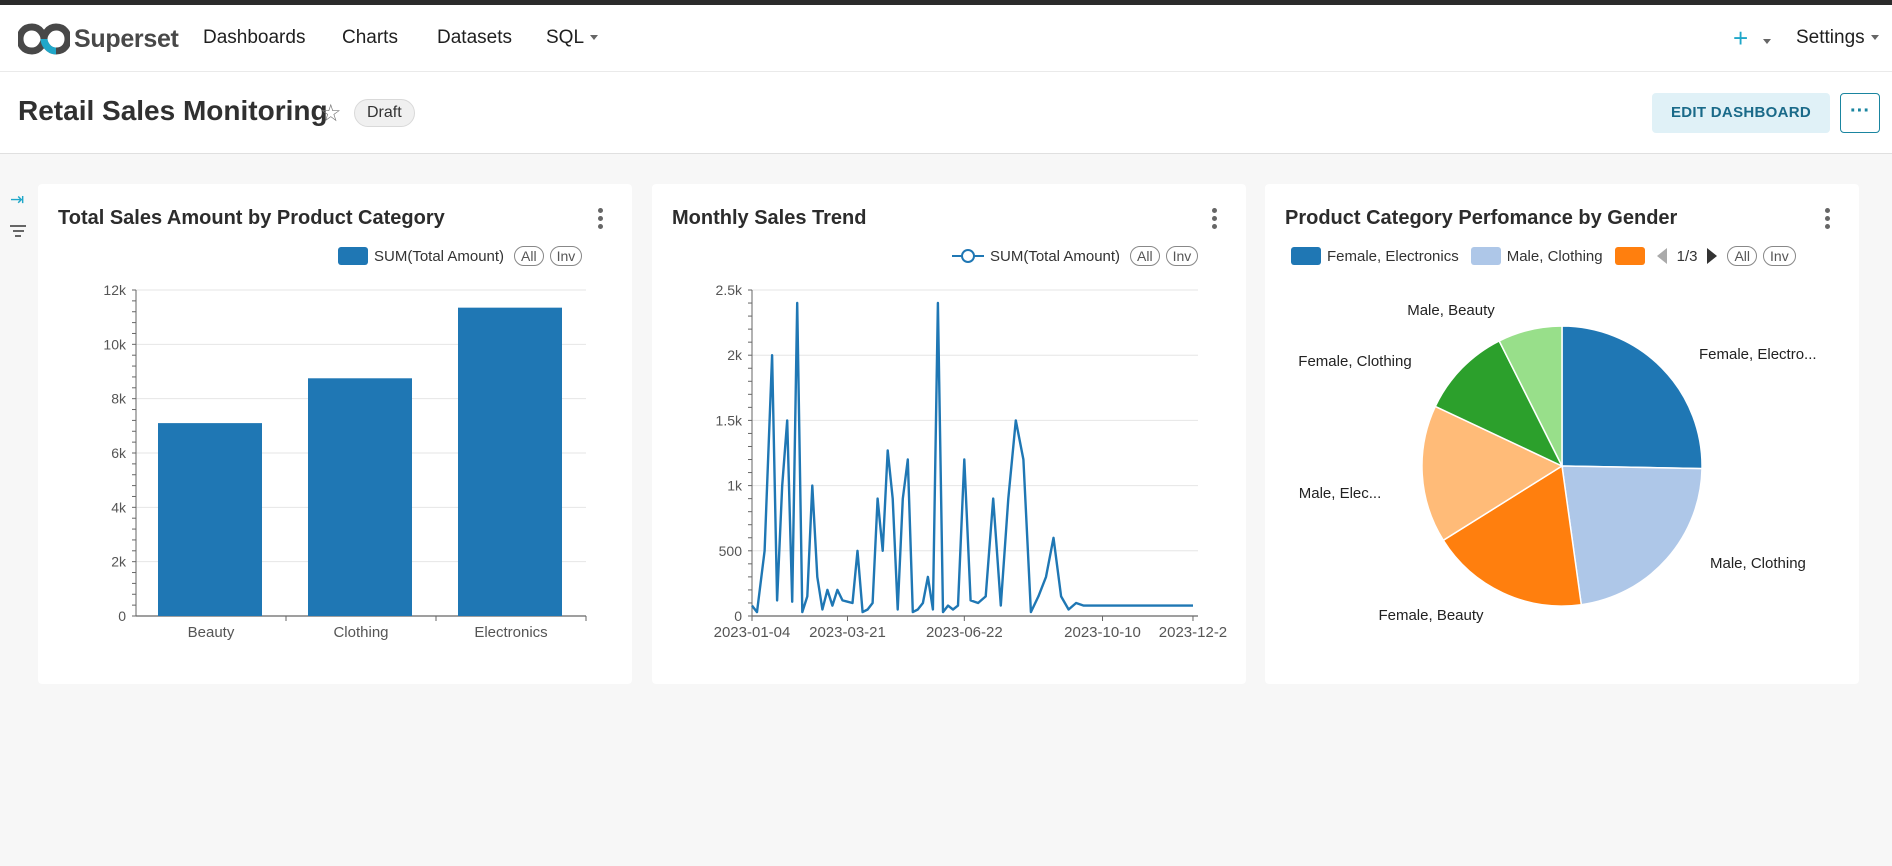 The image size is (1892, 866). What do you see at coordinates (729, 420) in the screenshot?
I see `y-tick-label: 1.5k` at bounding box center [729, 420].